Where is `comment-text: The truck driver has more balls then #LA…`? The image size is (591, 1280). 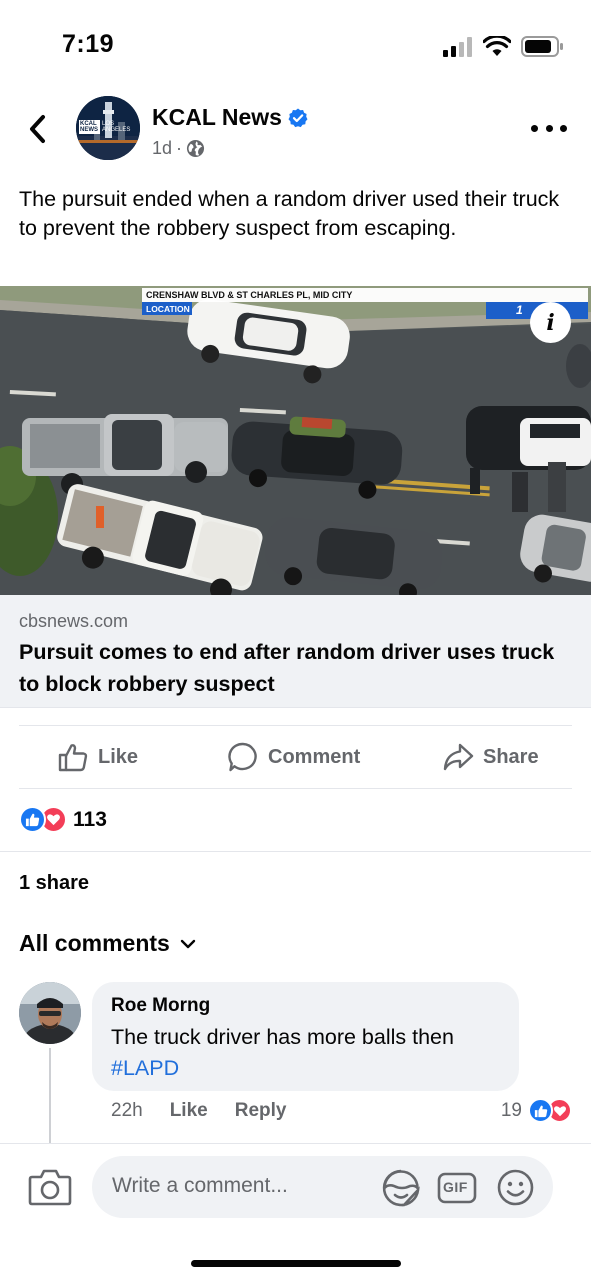
comment-text: The truck driver has more balls then #LA… is located at coordinates (305, 1053).